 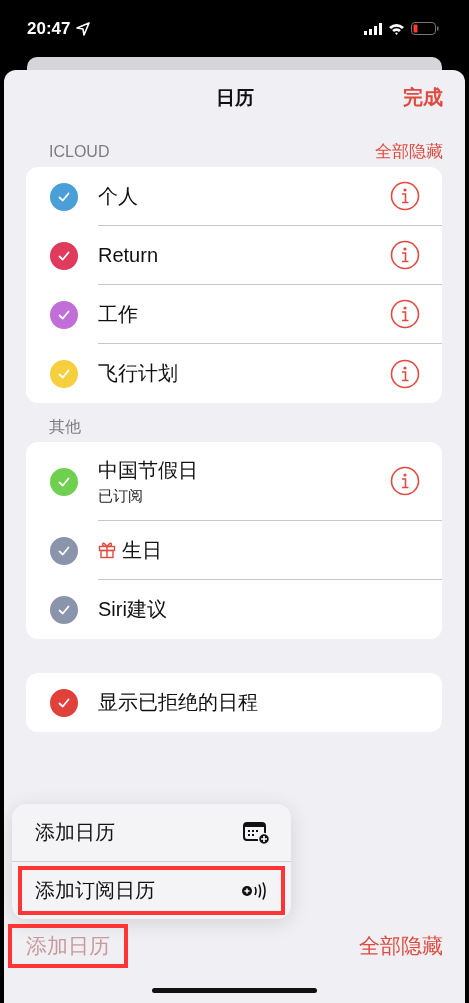 What do you see at coordinates (138, 373) in the screenshot?
I see `calendar-name: 飞行计划` at bounding box center [138, 373].